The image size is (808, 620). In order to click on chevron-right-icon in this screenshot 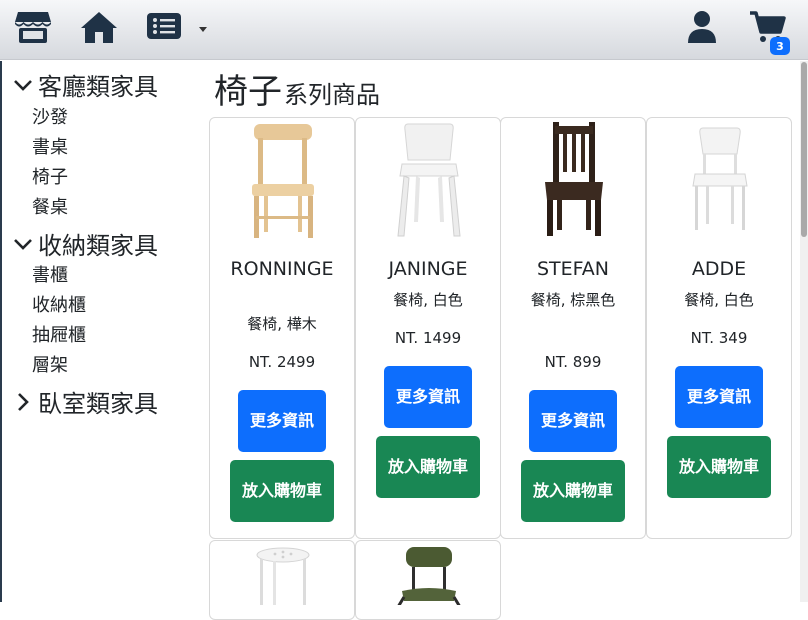, I will do `click(23, 401)`.